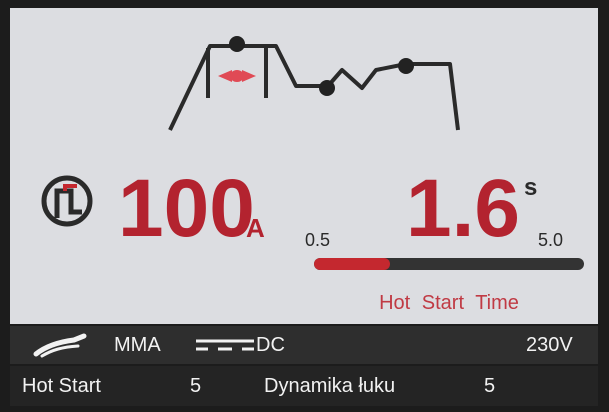 This screenshot has height=412, width=609. What do you see at coordinates (352, 264) in the screenshot?
I see `hot-start-bar-fill` at bounding box center [352, 264].